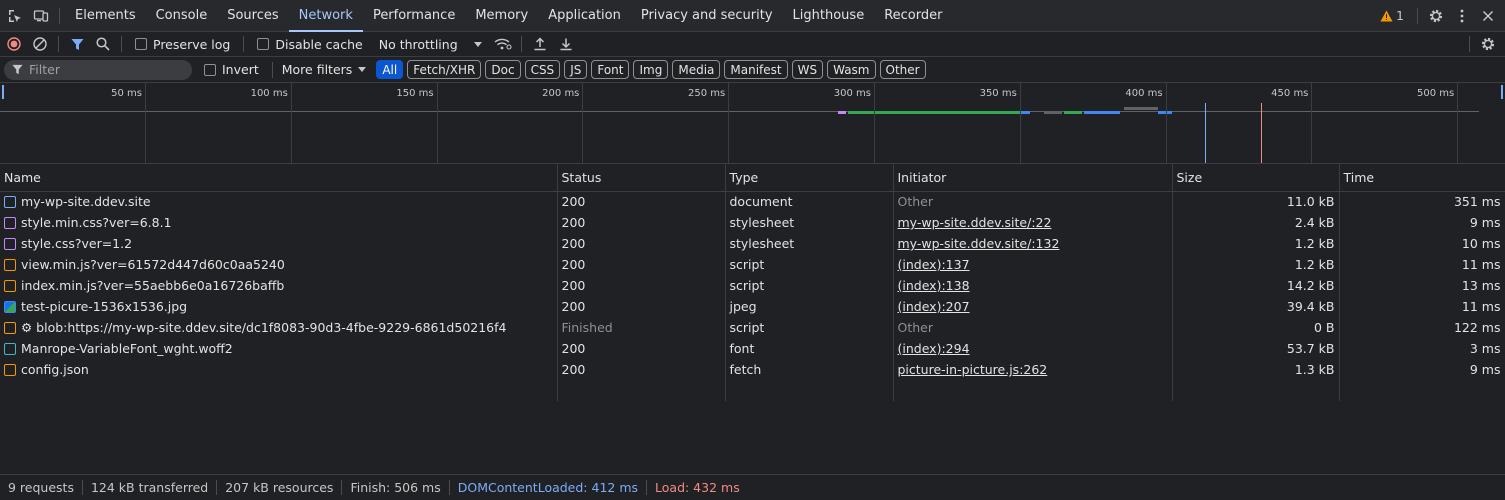 The height and width of the screenshot is (500, 1505). I want to click on column-header-time: Time, so click(1422, 178).